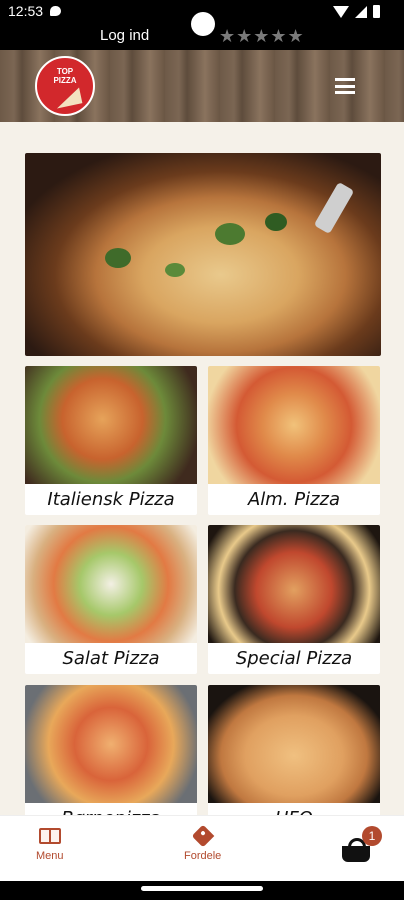 The height and width of the screenshot is (900, 404). What do you see at coordinates (26, 11) in the screenshot?
I see `status-time: 12:53` at bounding box center [26, 11].